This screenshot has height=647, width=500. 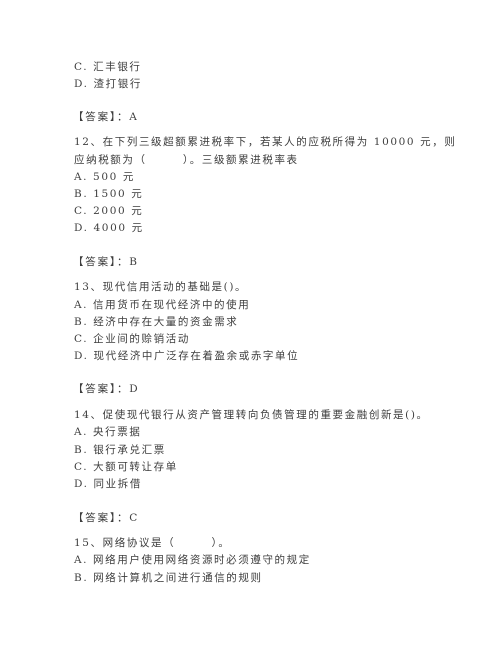 I want to click on q12-option-a: A. 500 元, so click(x=104, y=177).